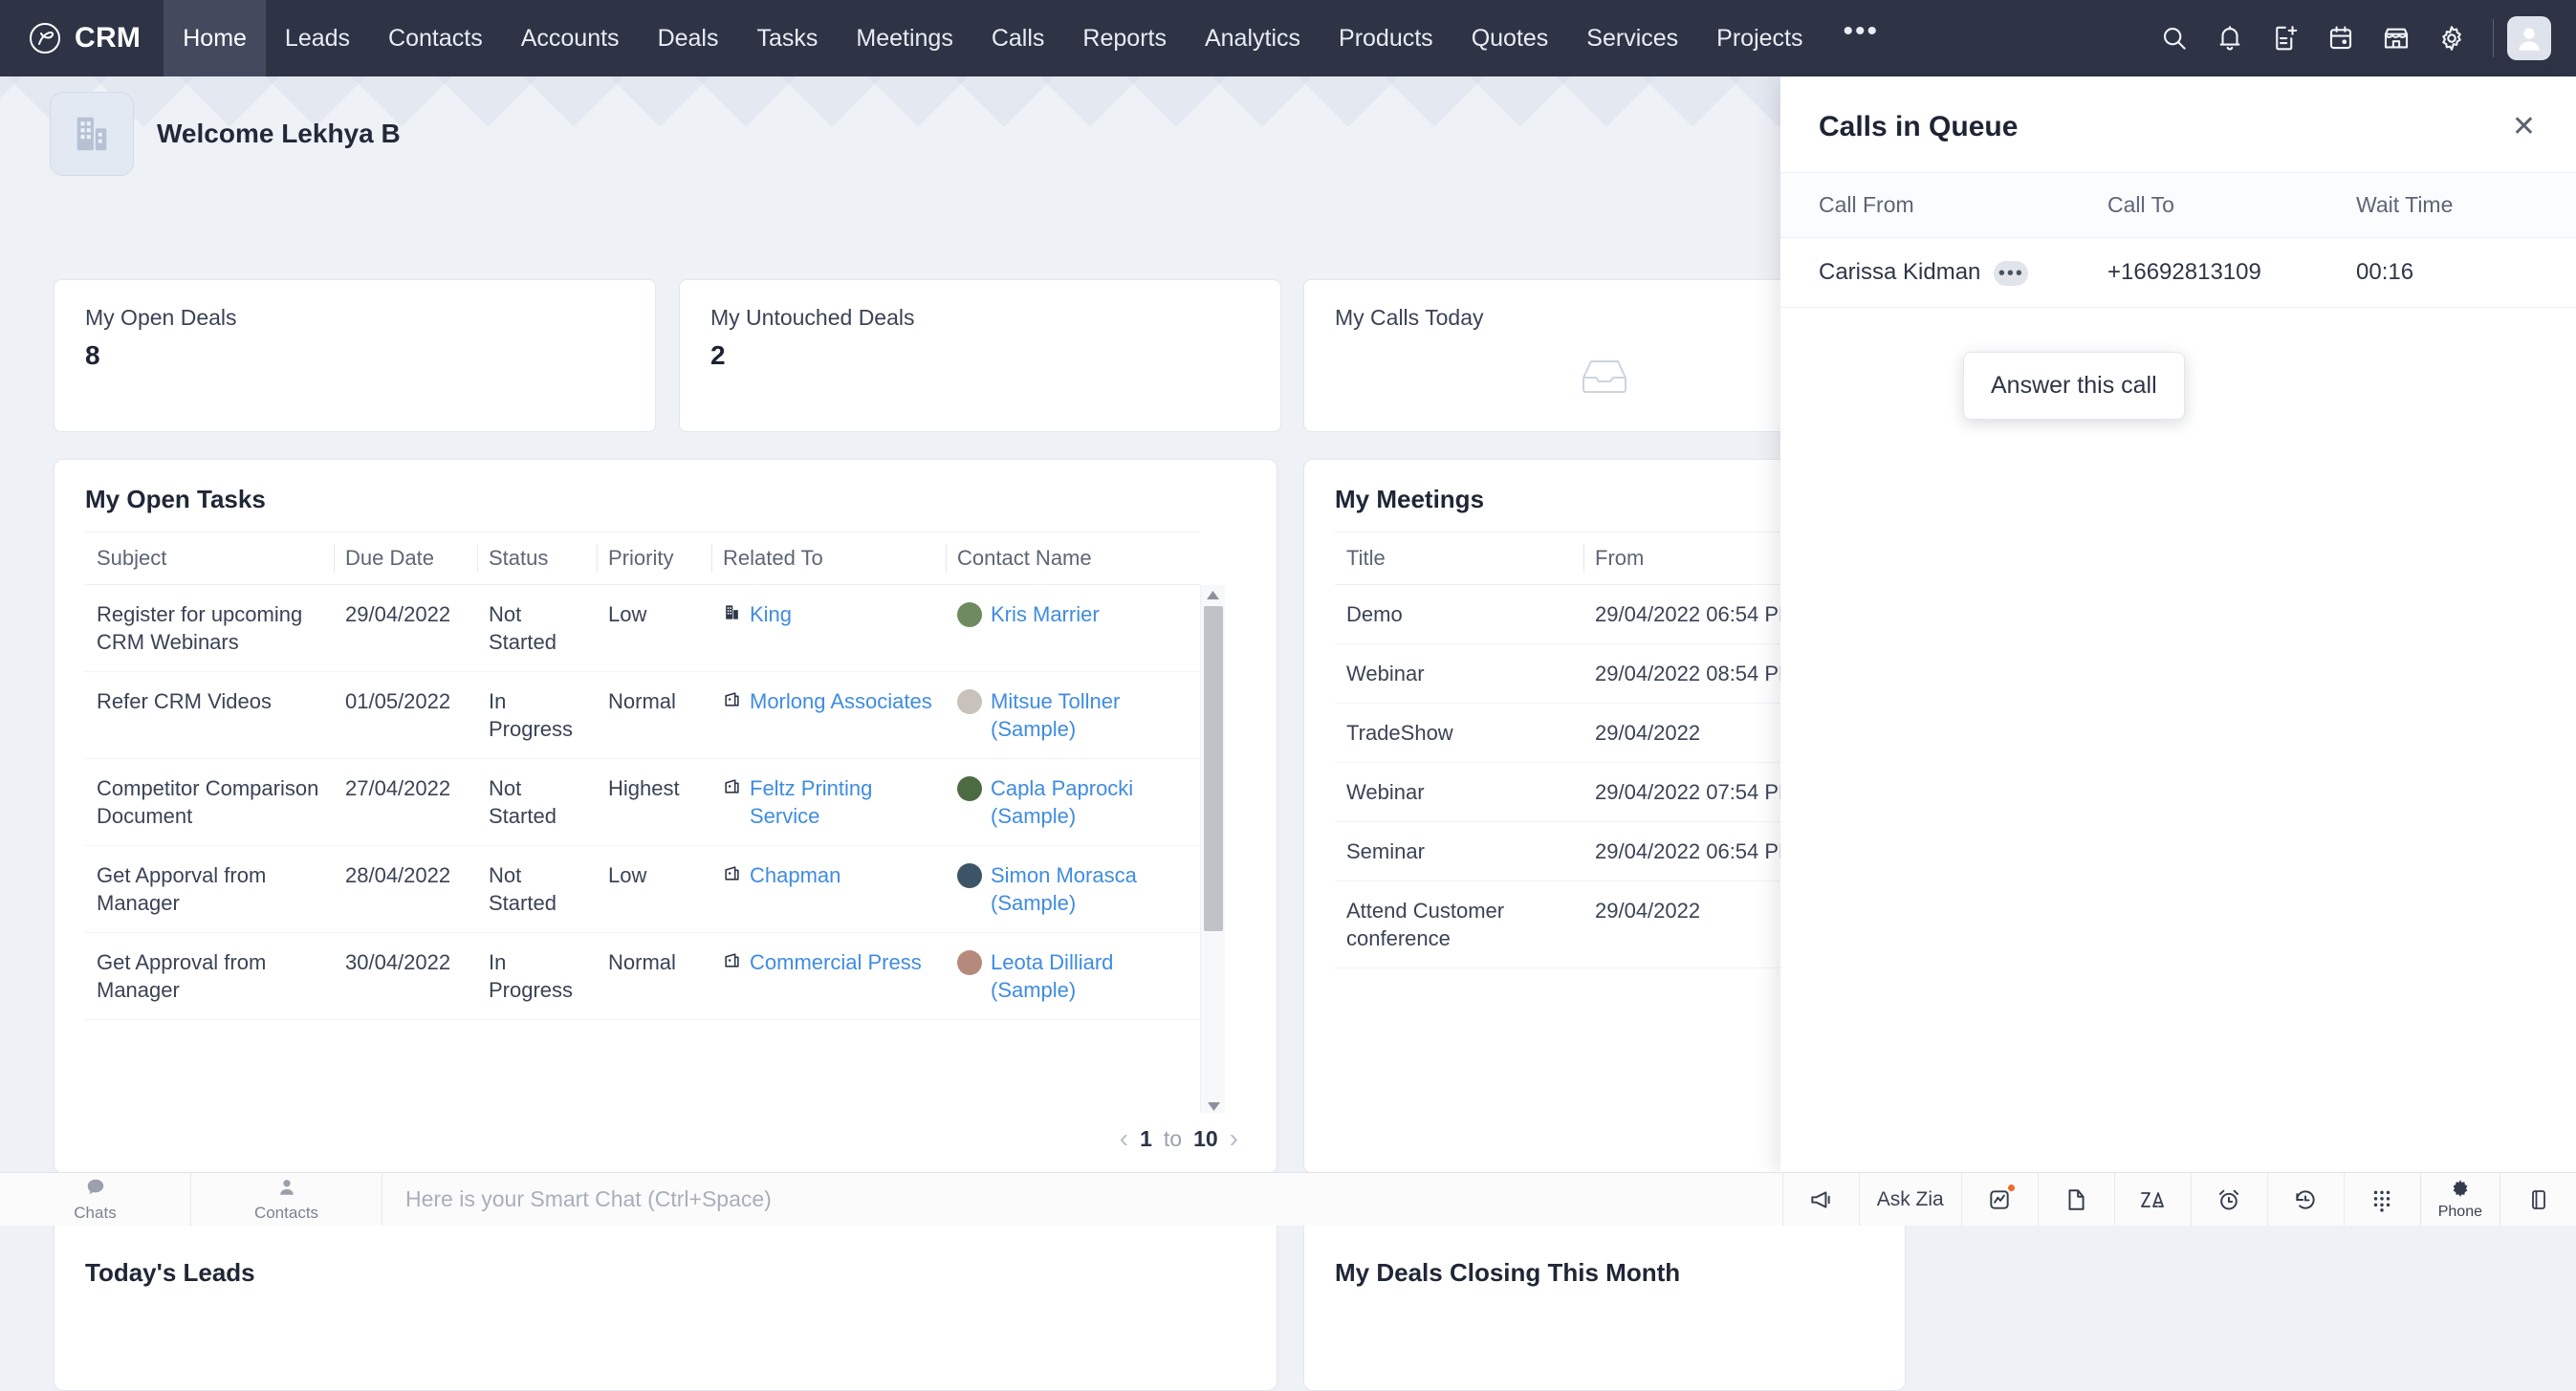  I want to click on tasks-col-priority: Priority, so click(654, 558).